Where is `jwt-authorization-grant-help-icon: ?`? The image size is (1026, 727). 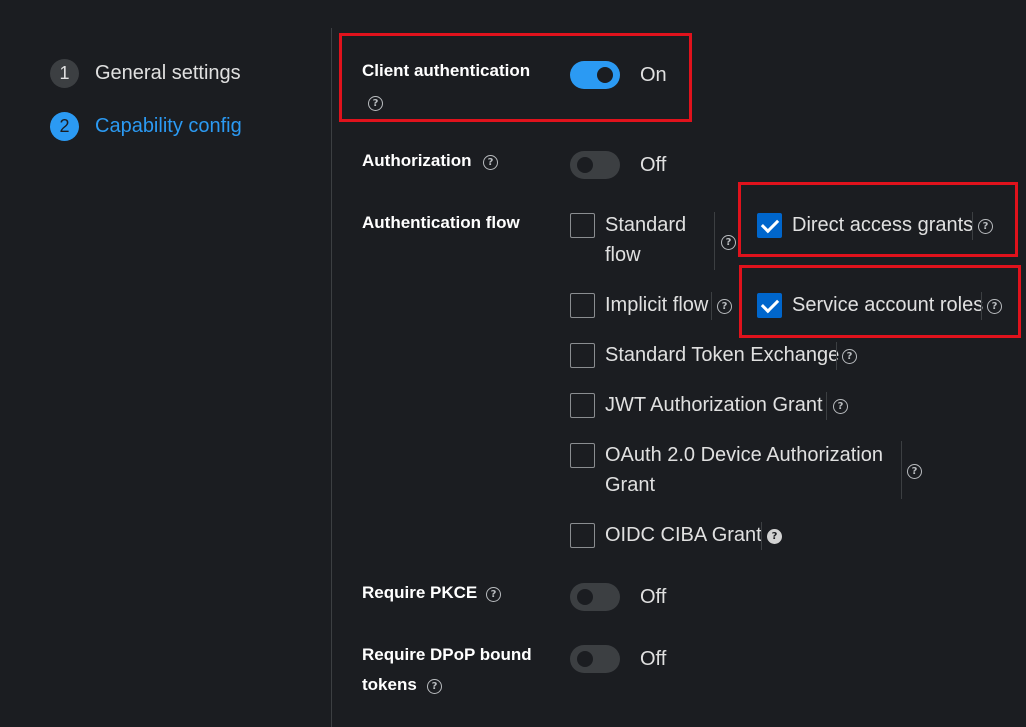 jwt-authorization-grant-help-icon: ? is located at coordinates (840, 406).